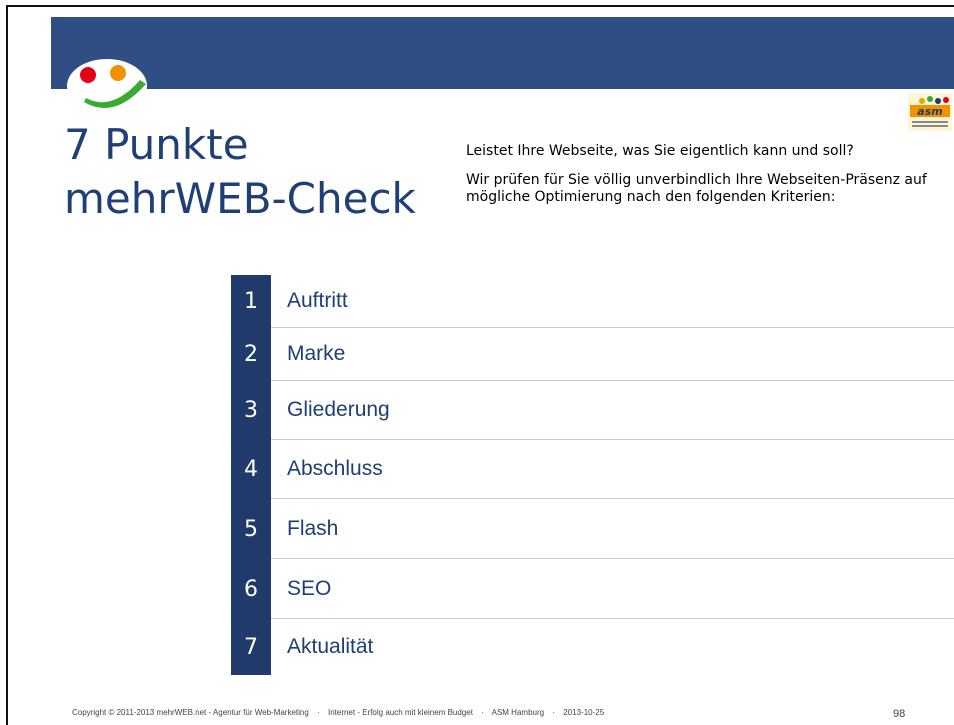 The image size is (954, 725). I want to click on criteria-number: 7, so click(251, 647).